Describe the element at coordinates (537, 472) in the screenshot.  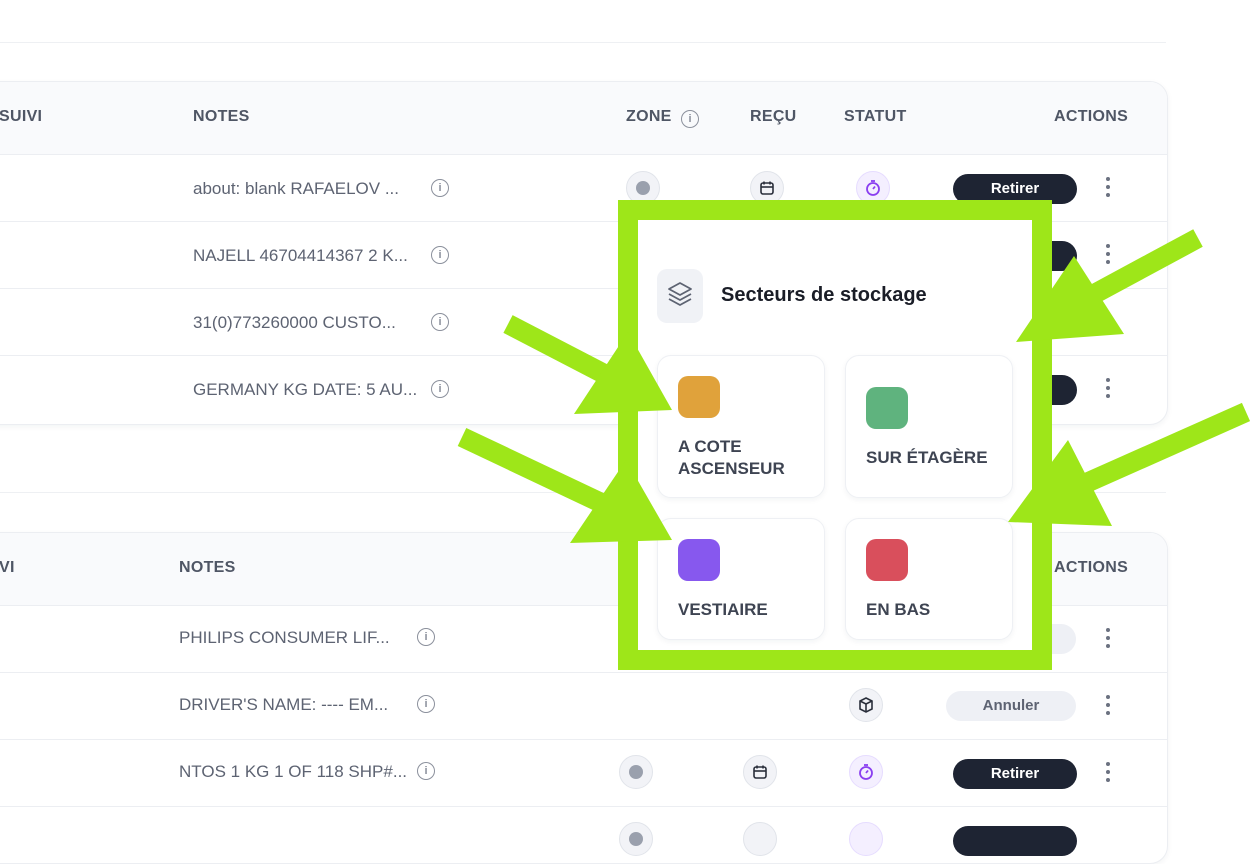
I see `arrow-to-vestiaire` at that location.